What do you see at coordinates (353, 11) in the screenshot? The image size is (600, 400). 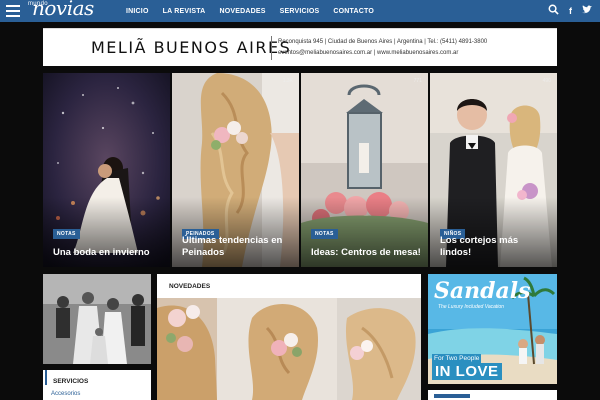 I see `nav-item-contacto: CONTACTO` at bounding box center [353, 11].